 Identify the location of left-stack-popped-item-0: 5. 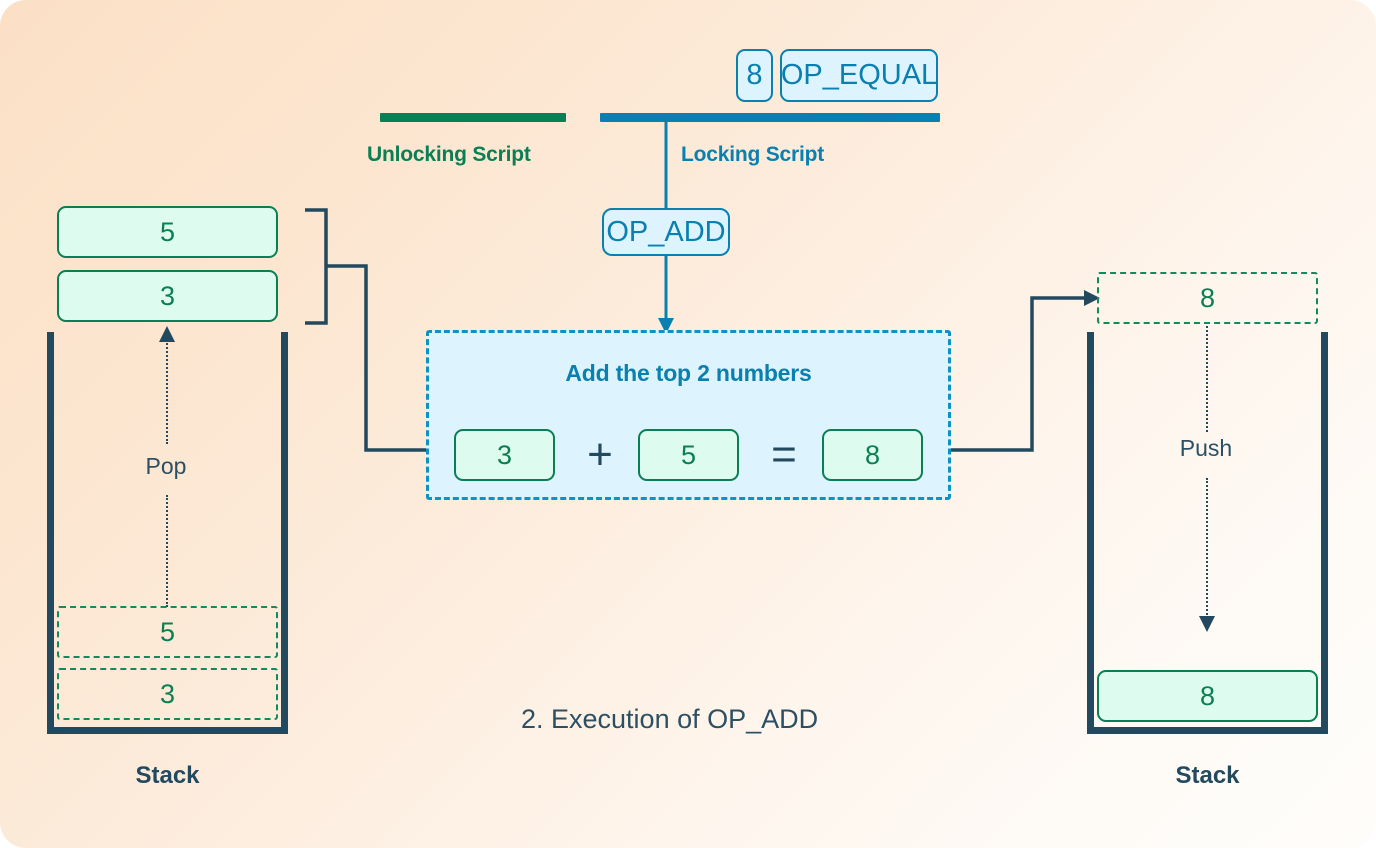
(167, 232).